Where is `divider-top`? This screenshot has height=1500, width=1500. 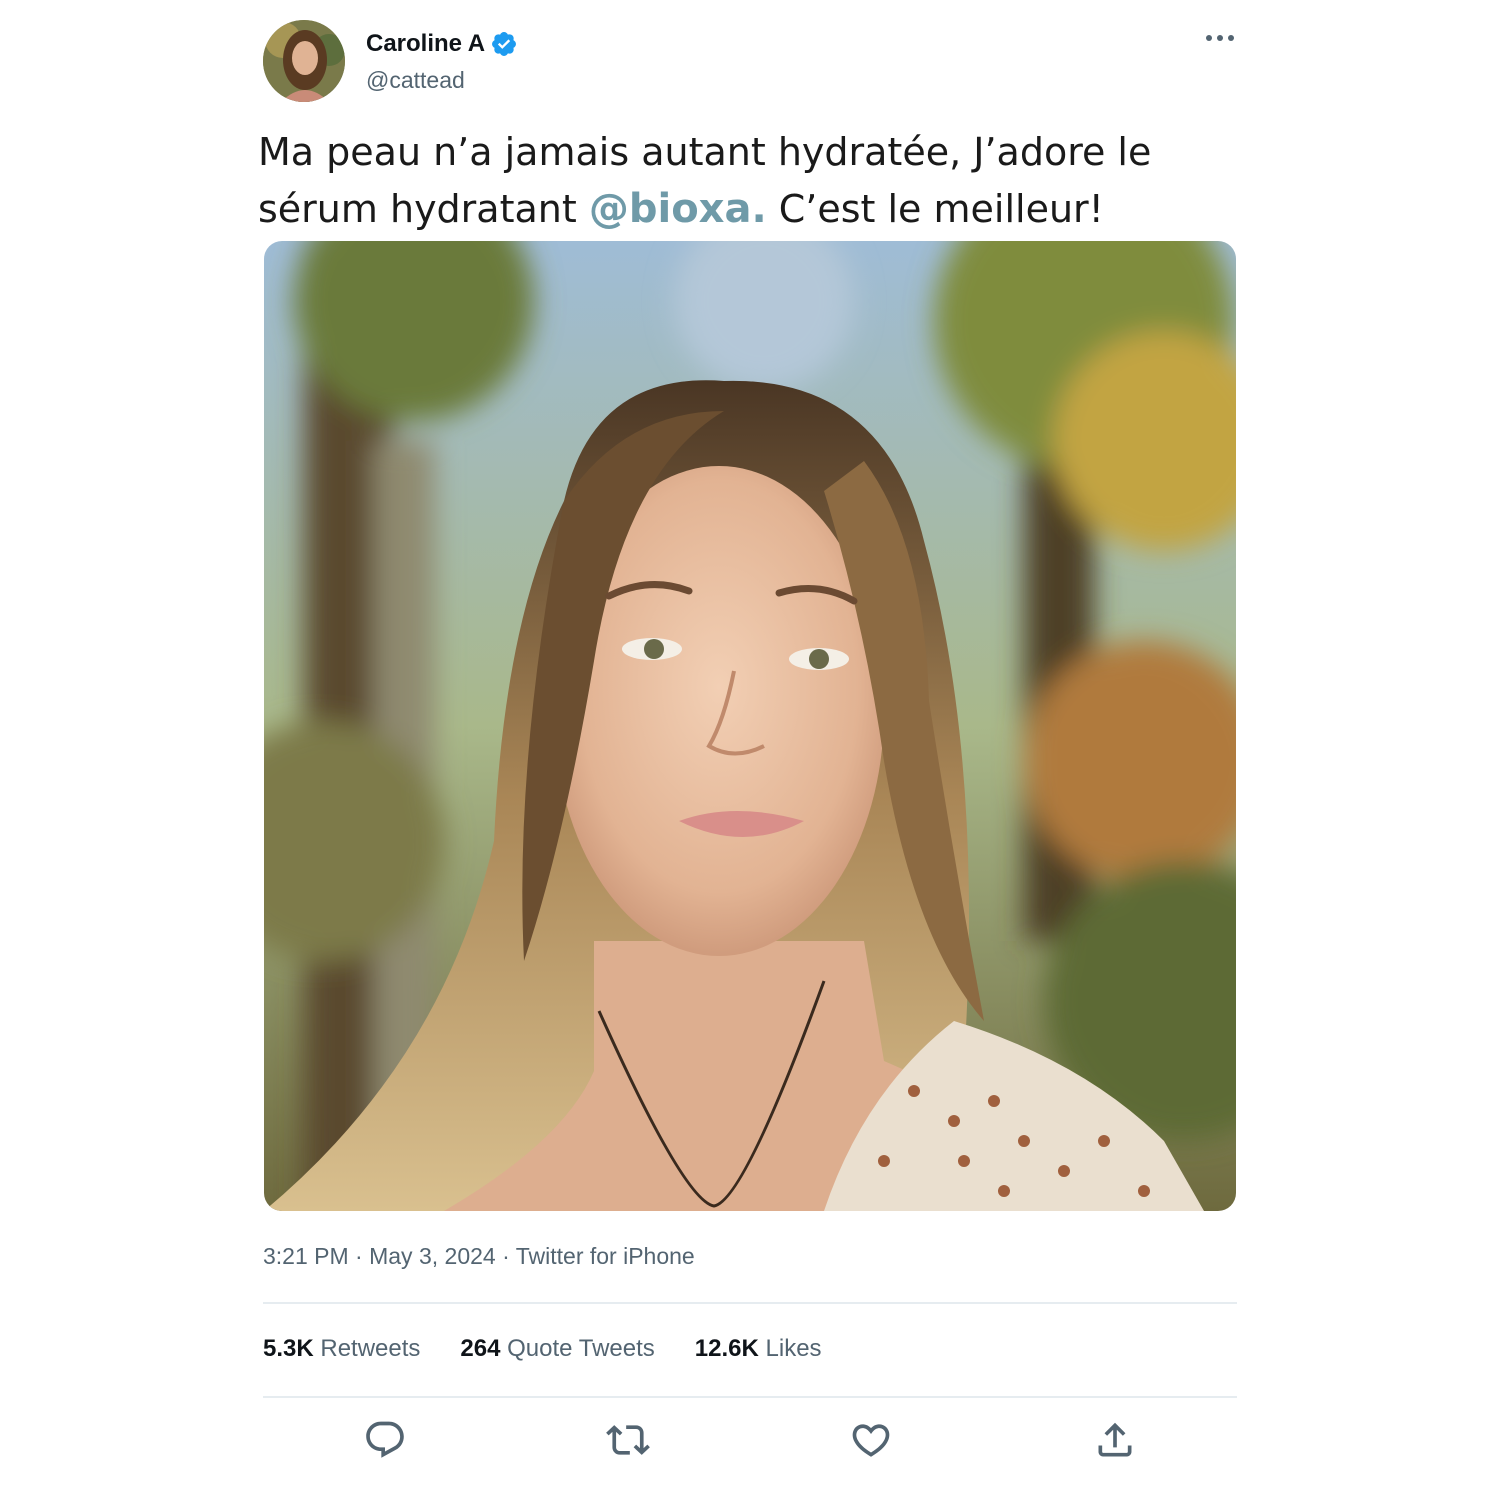
divider-top is located at coordinates (750, 1303).